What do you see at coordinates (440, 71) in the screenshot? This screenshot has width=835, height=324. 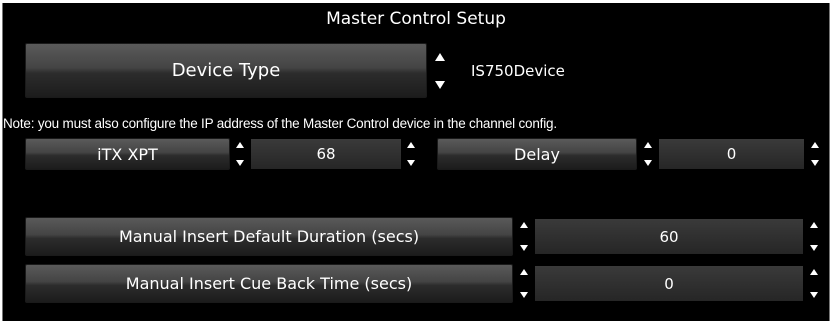 I see `device-type-spinner` at bounding box center [440, 71].